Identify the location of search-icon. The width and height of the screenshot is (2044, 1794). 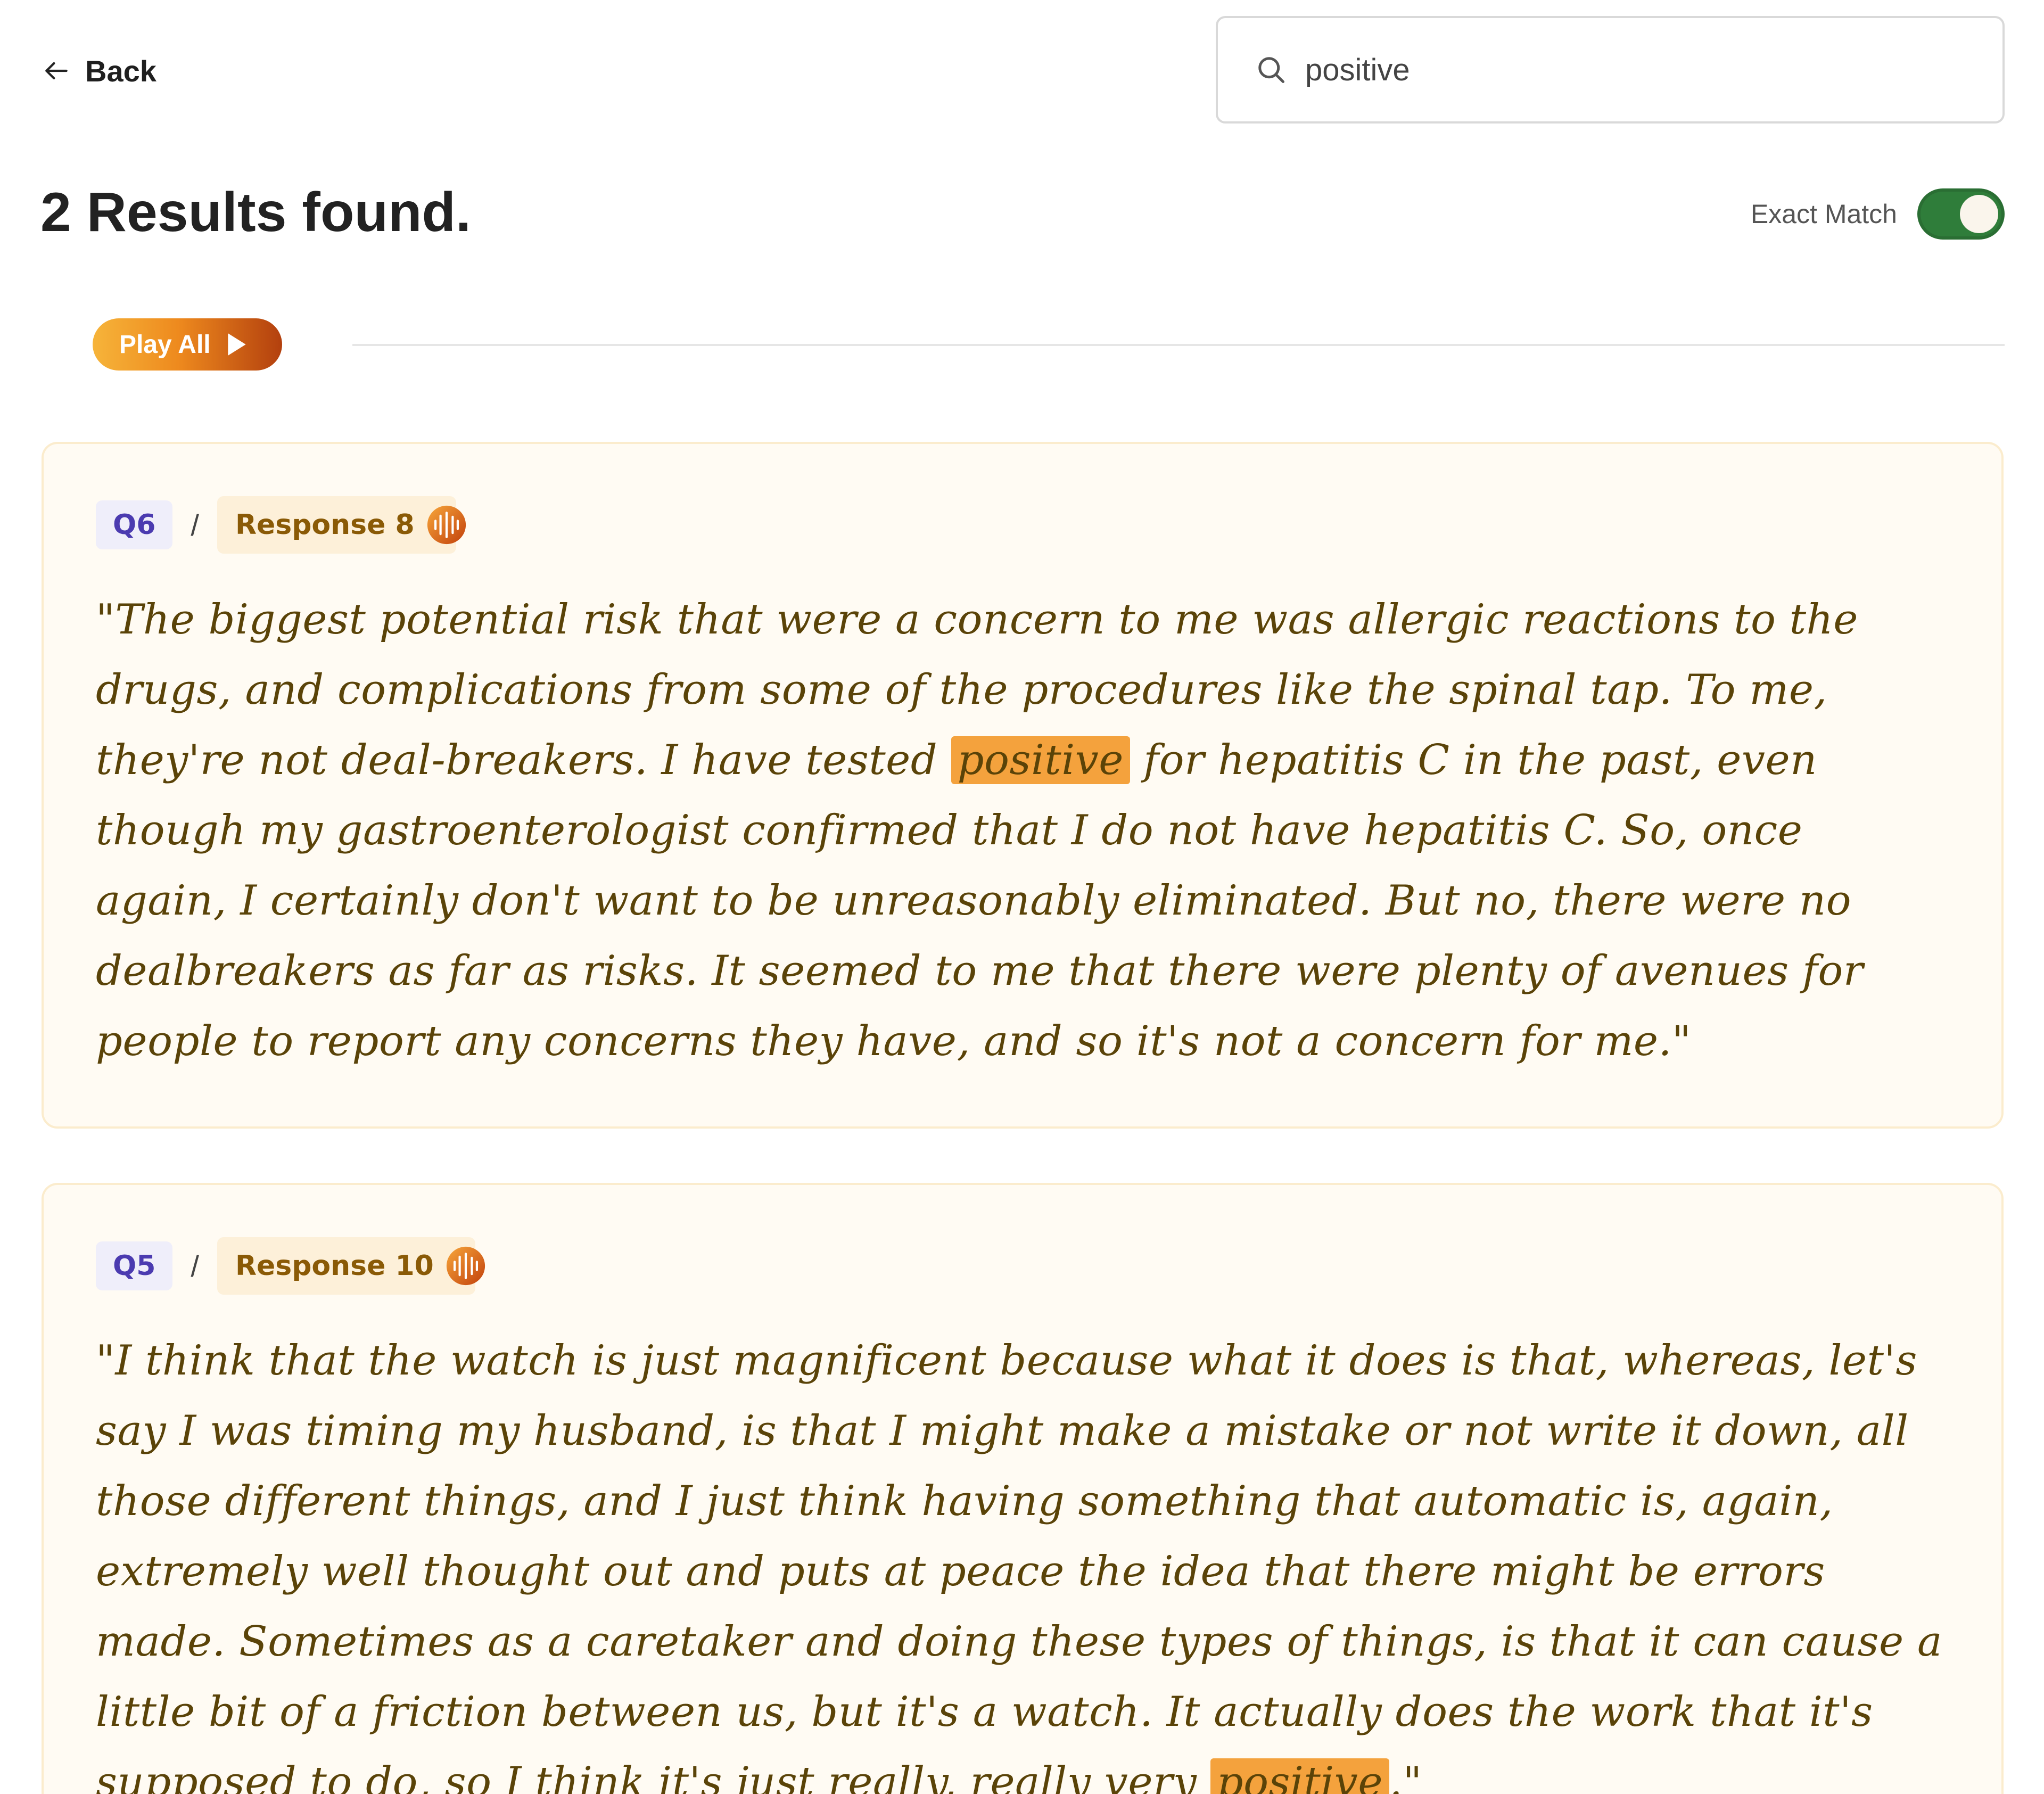
(1271, 70).